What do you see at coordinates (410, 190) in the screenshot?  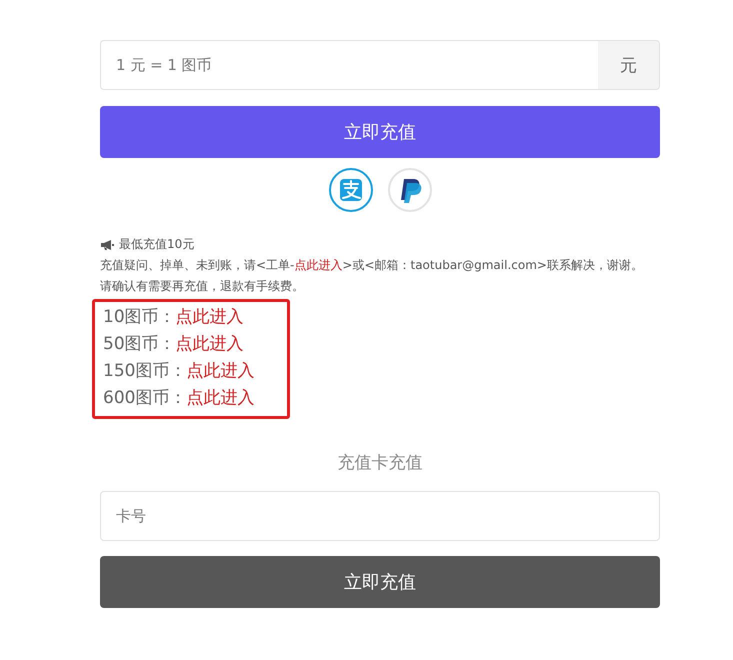 I see `paypal-icon` at bounding box center [410, 190].